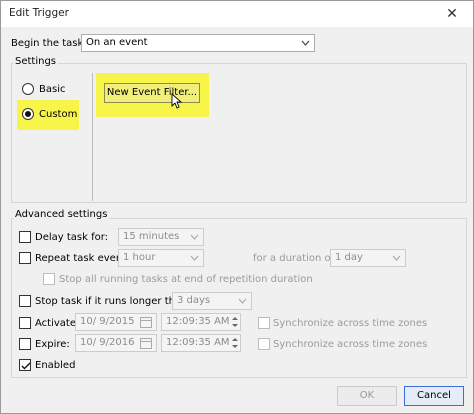  Describe the element at coordinates (117, 42) in the screenshot. I see `begin-task-value: On an event` at that location.